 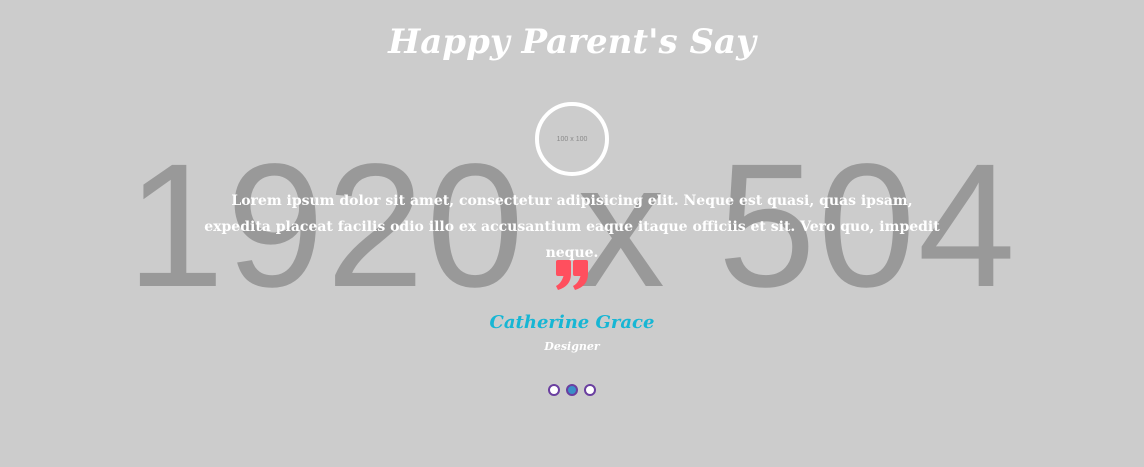 I want to click on author-name: Catherine Grace, so click(x=572, y=322).